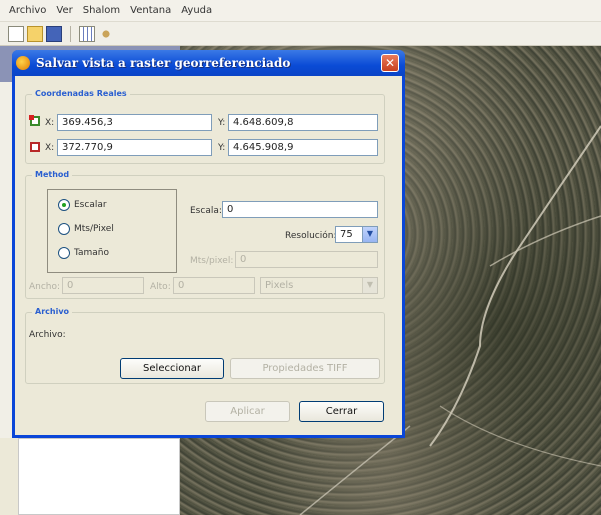 The height and width of the screenshot is (515, 601). Describe the element at coordinates (70, 33) in the screenshot. I see `toolbar-separator` at that location.